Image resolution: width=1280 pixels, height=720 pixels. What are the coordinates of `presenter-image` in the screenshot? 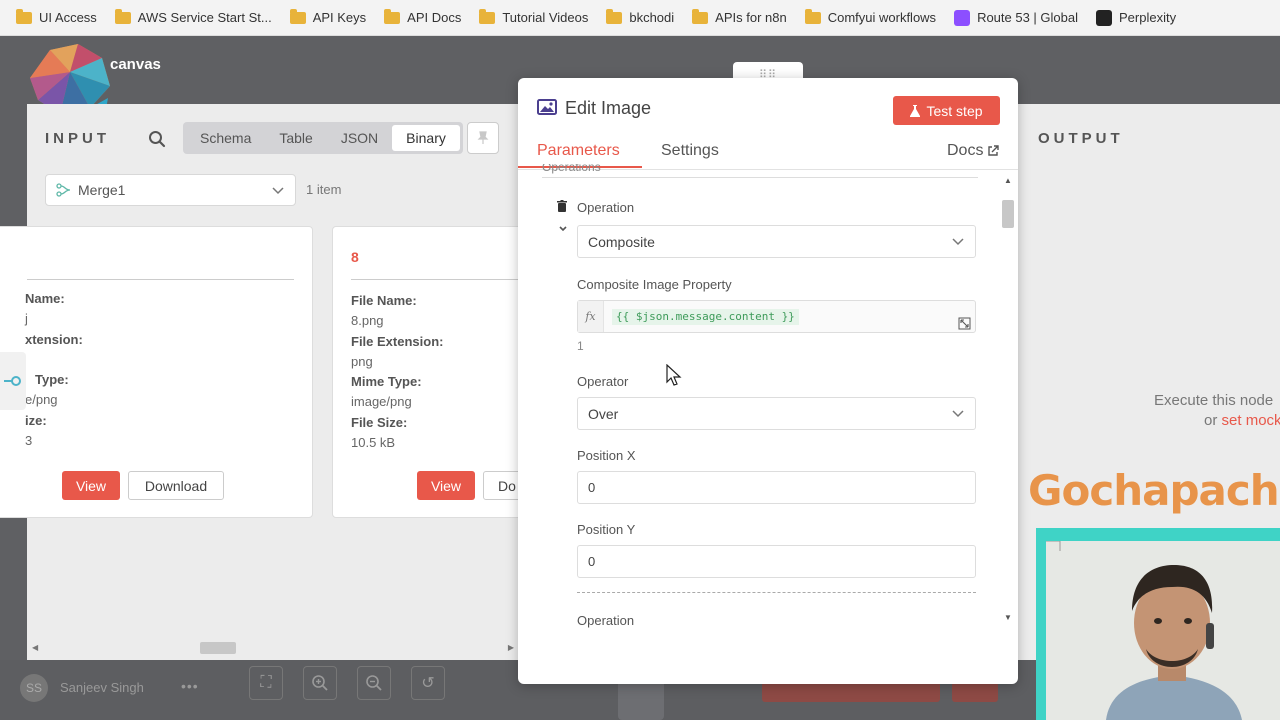 It's located at (1163, 630).